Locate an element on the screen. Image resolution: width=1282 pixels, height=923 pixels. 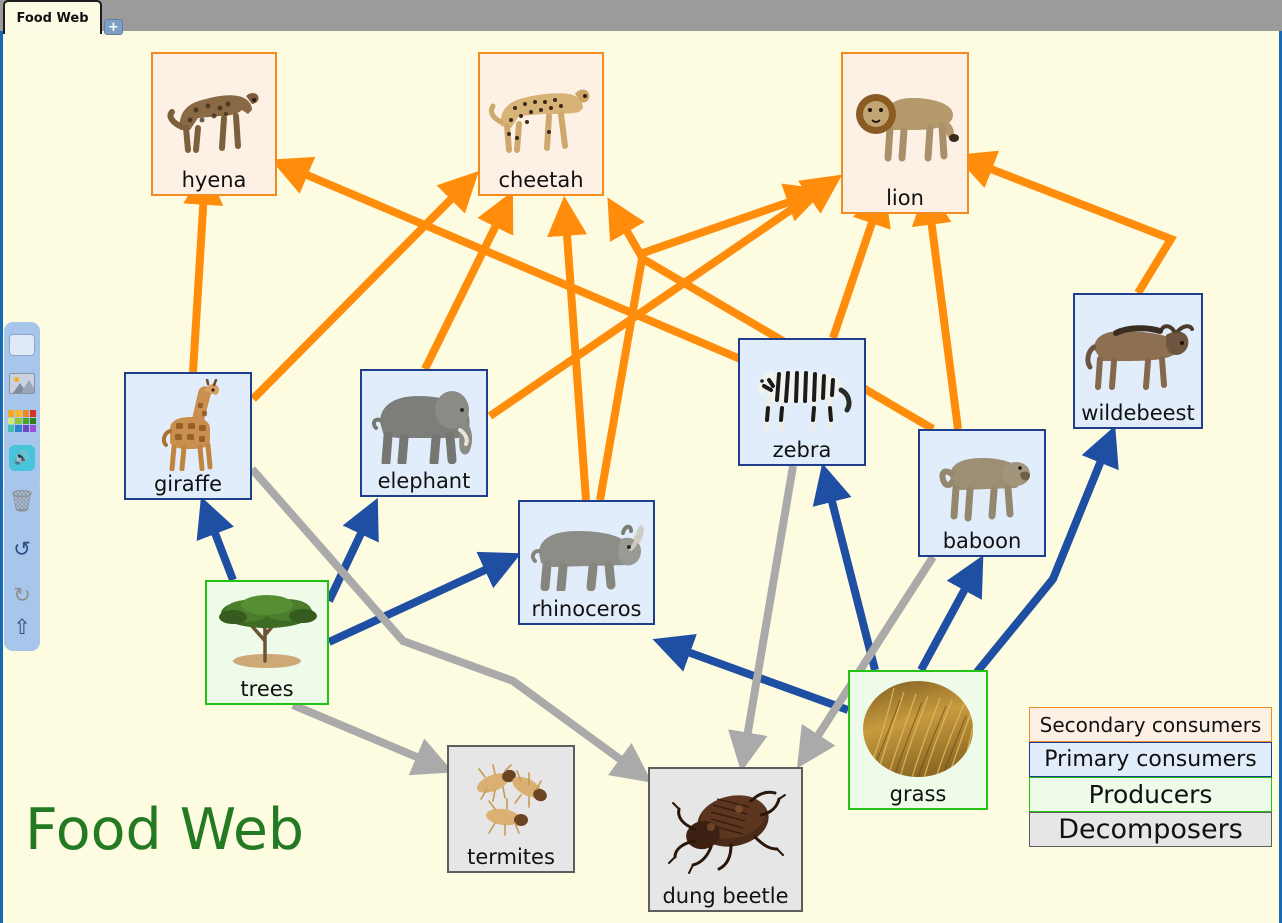
toolbar-share-group: ⇧ is located at coordinates (22, 627).